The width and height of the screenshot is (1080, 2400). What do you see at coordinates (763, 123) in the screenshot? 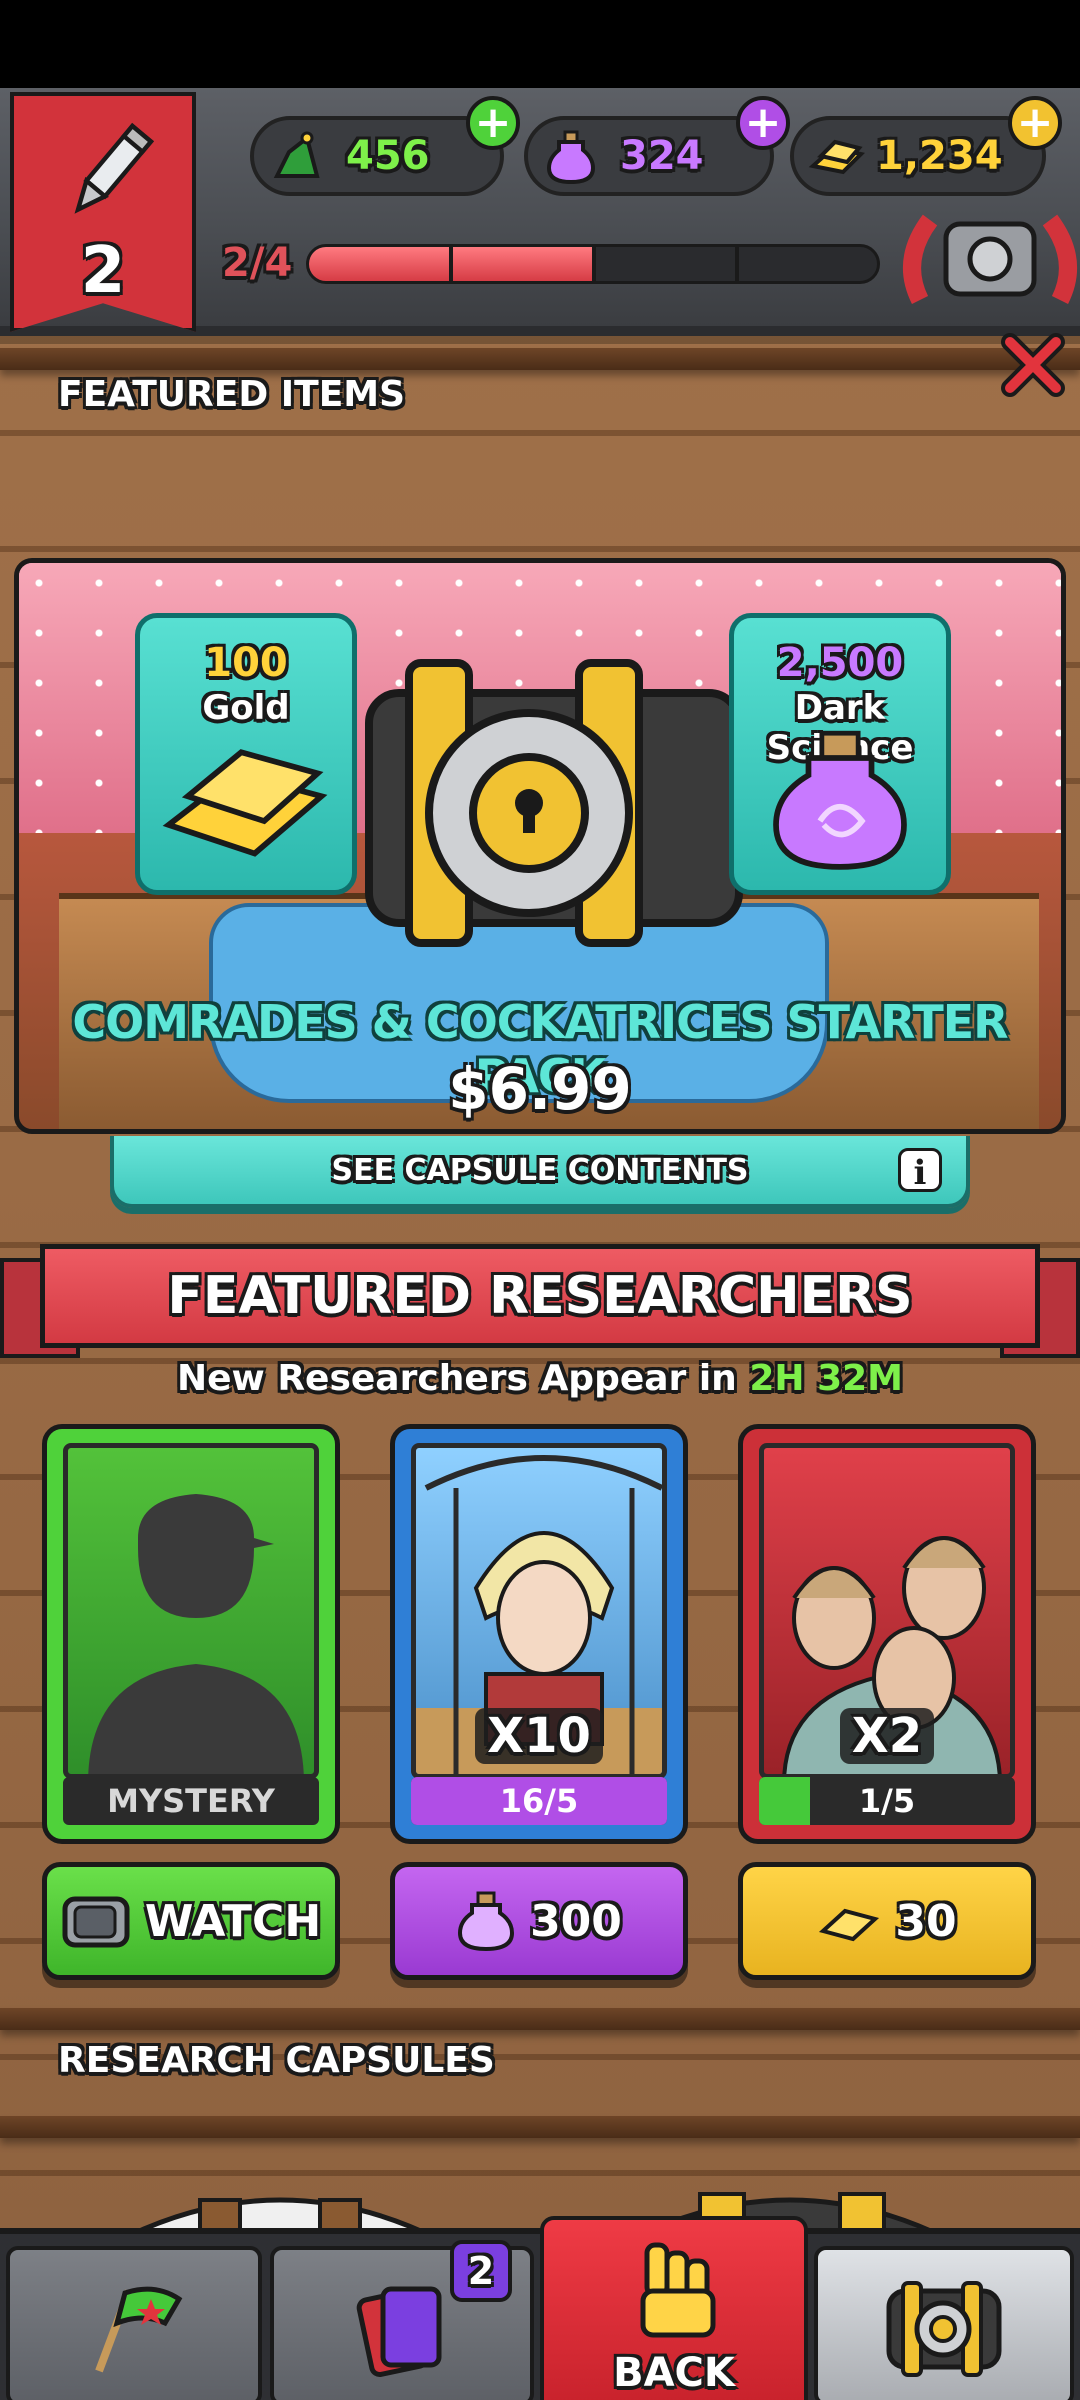
I see `add-dark-science-button: +` at bounding box center [763, 123].